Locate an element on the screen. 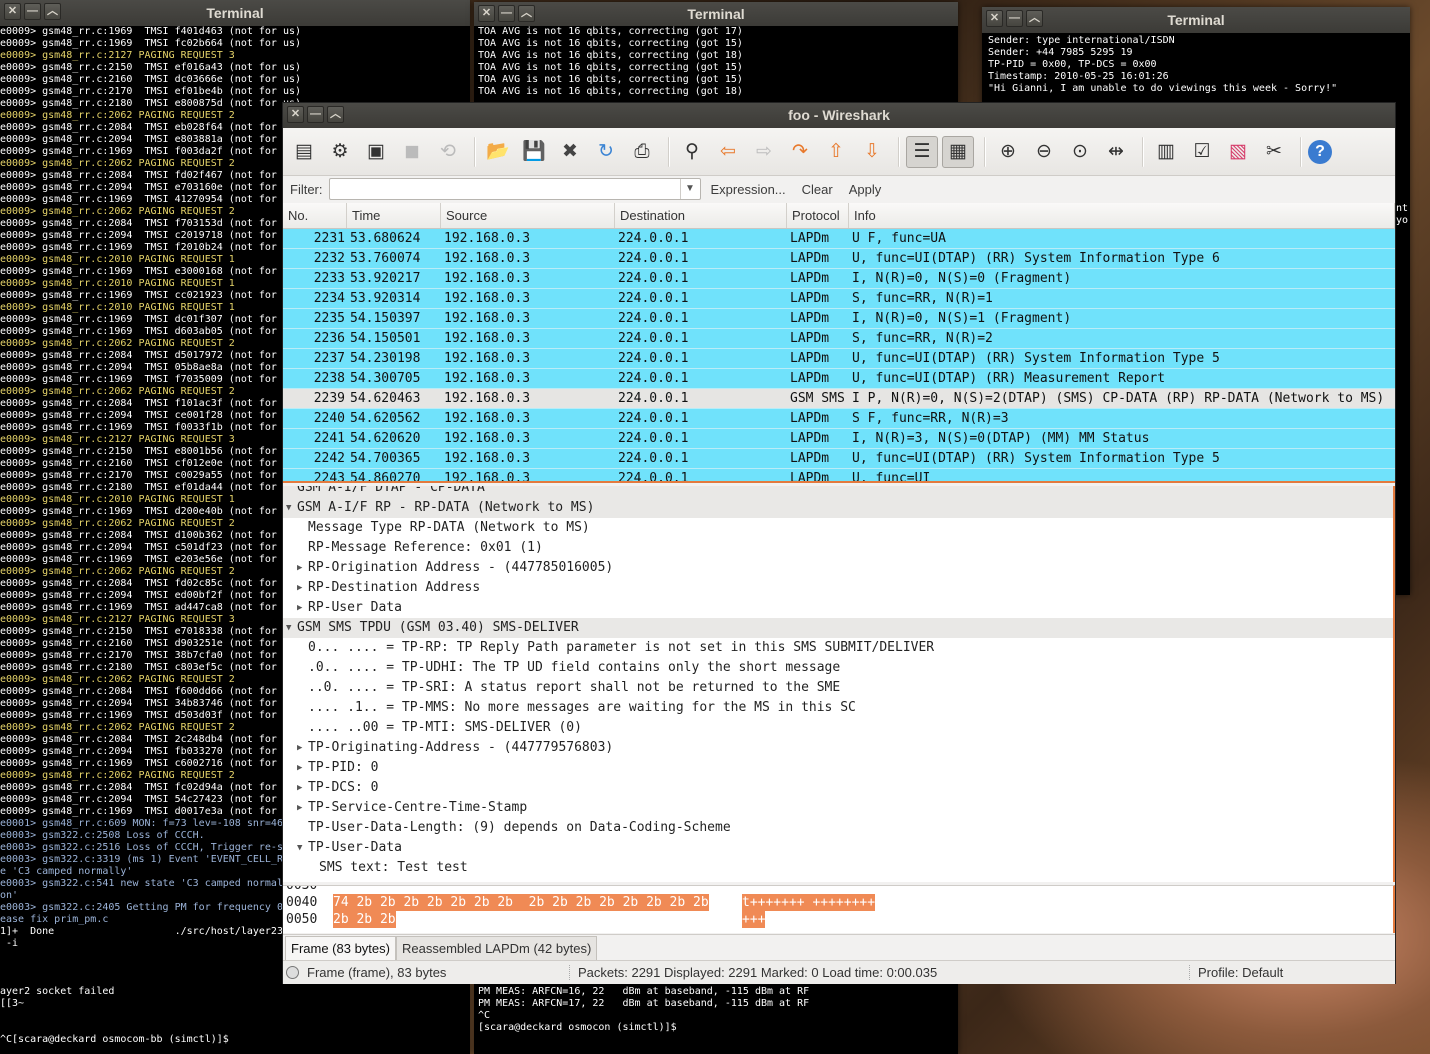 This screenshot has width=1430, height=1054. expert-info-icon is located at coordinates (292, 972).